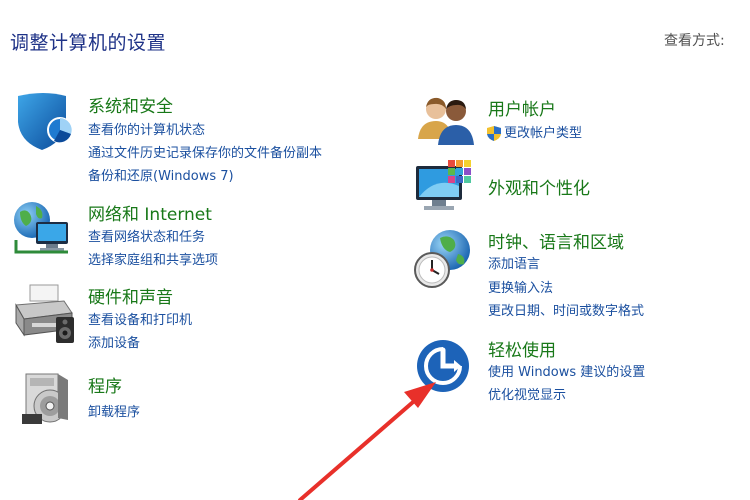 This screenshot has height=500, width=750. I want to click on link-add-device: 添加设备, so click(114, 341).